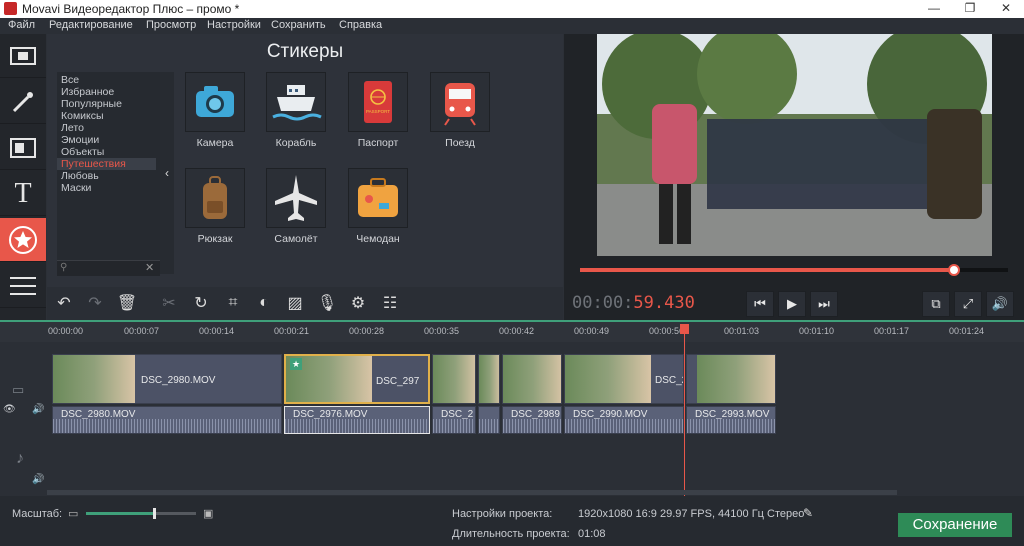  What do you see at coordinates (1005, 9) in the screenshot?
I see `close-button: ✕` at bounding box center [1005, 9].